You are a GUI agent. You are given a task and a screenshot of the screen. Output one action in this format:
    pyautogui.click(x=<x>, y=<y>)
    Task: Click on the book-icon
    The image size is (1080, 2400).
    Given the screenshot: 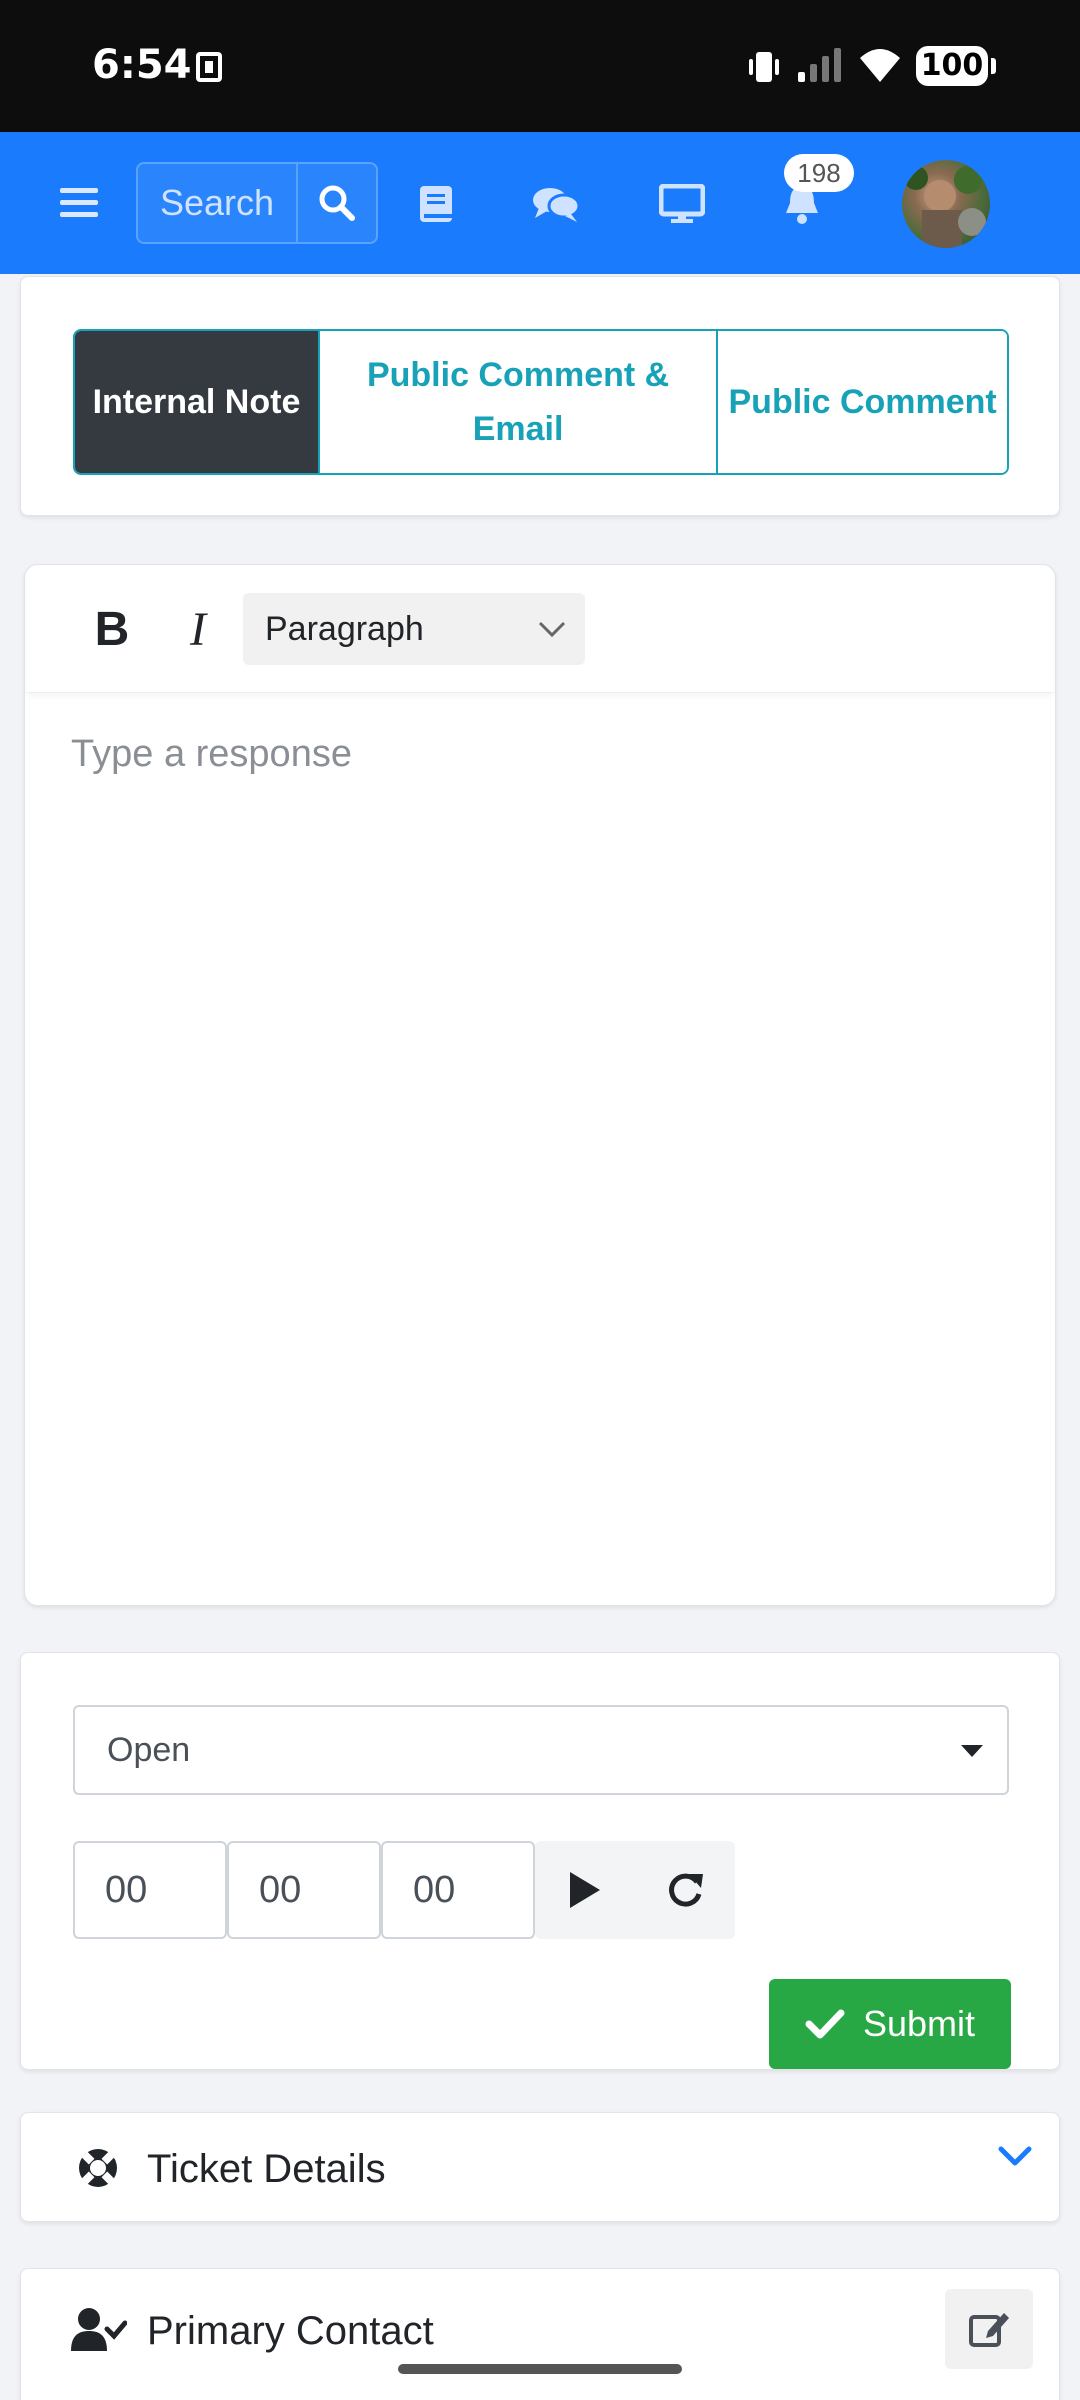 What is the action you would take?
    pyautogui.click(x=436, y=204)
    